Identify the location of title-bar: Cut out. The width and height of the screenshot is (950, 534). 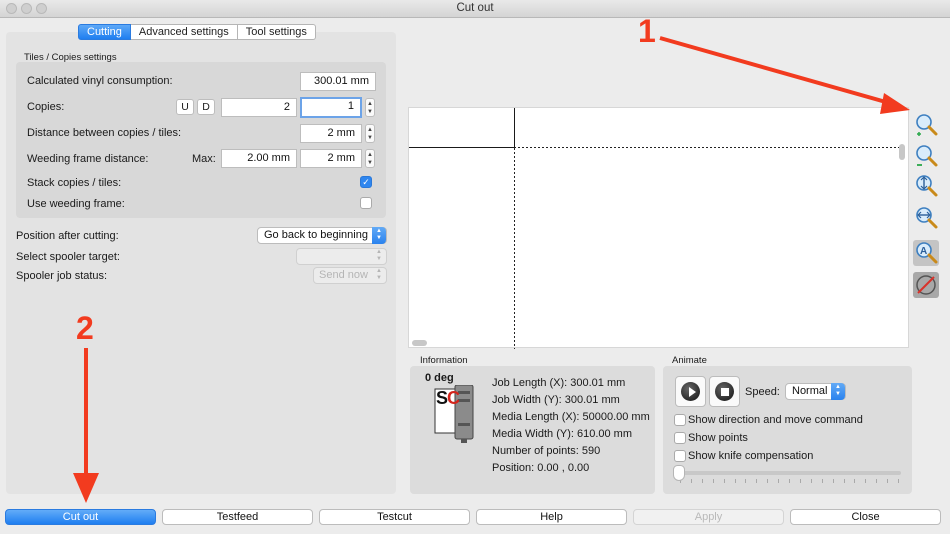
(475, 9).